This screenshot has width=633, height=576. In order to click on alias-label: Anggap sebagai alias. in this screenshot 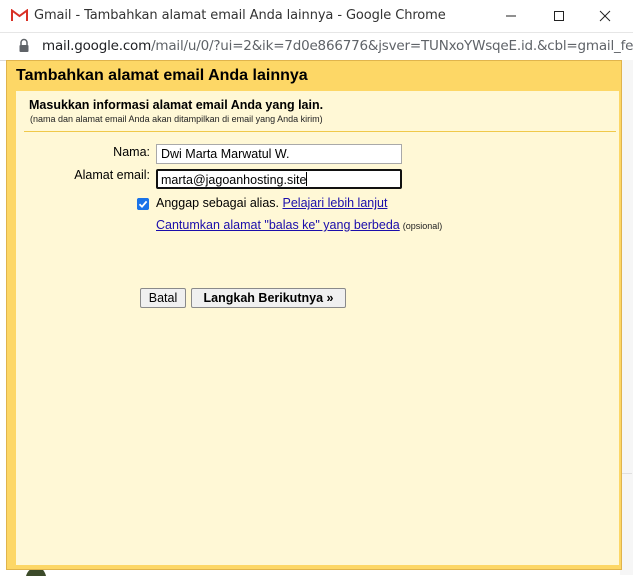, I will do `click(218, 203)`.